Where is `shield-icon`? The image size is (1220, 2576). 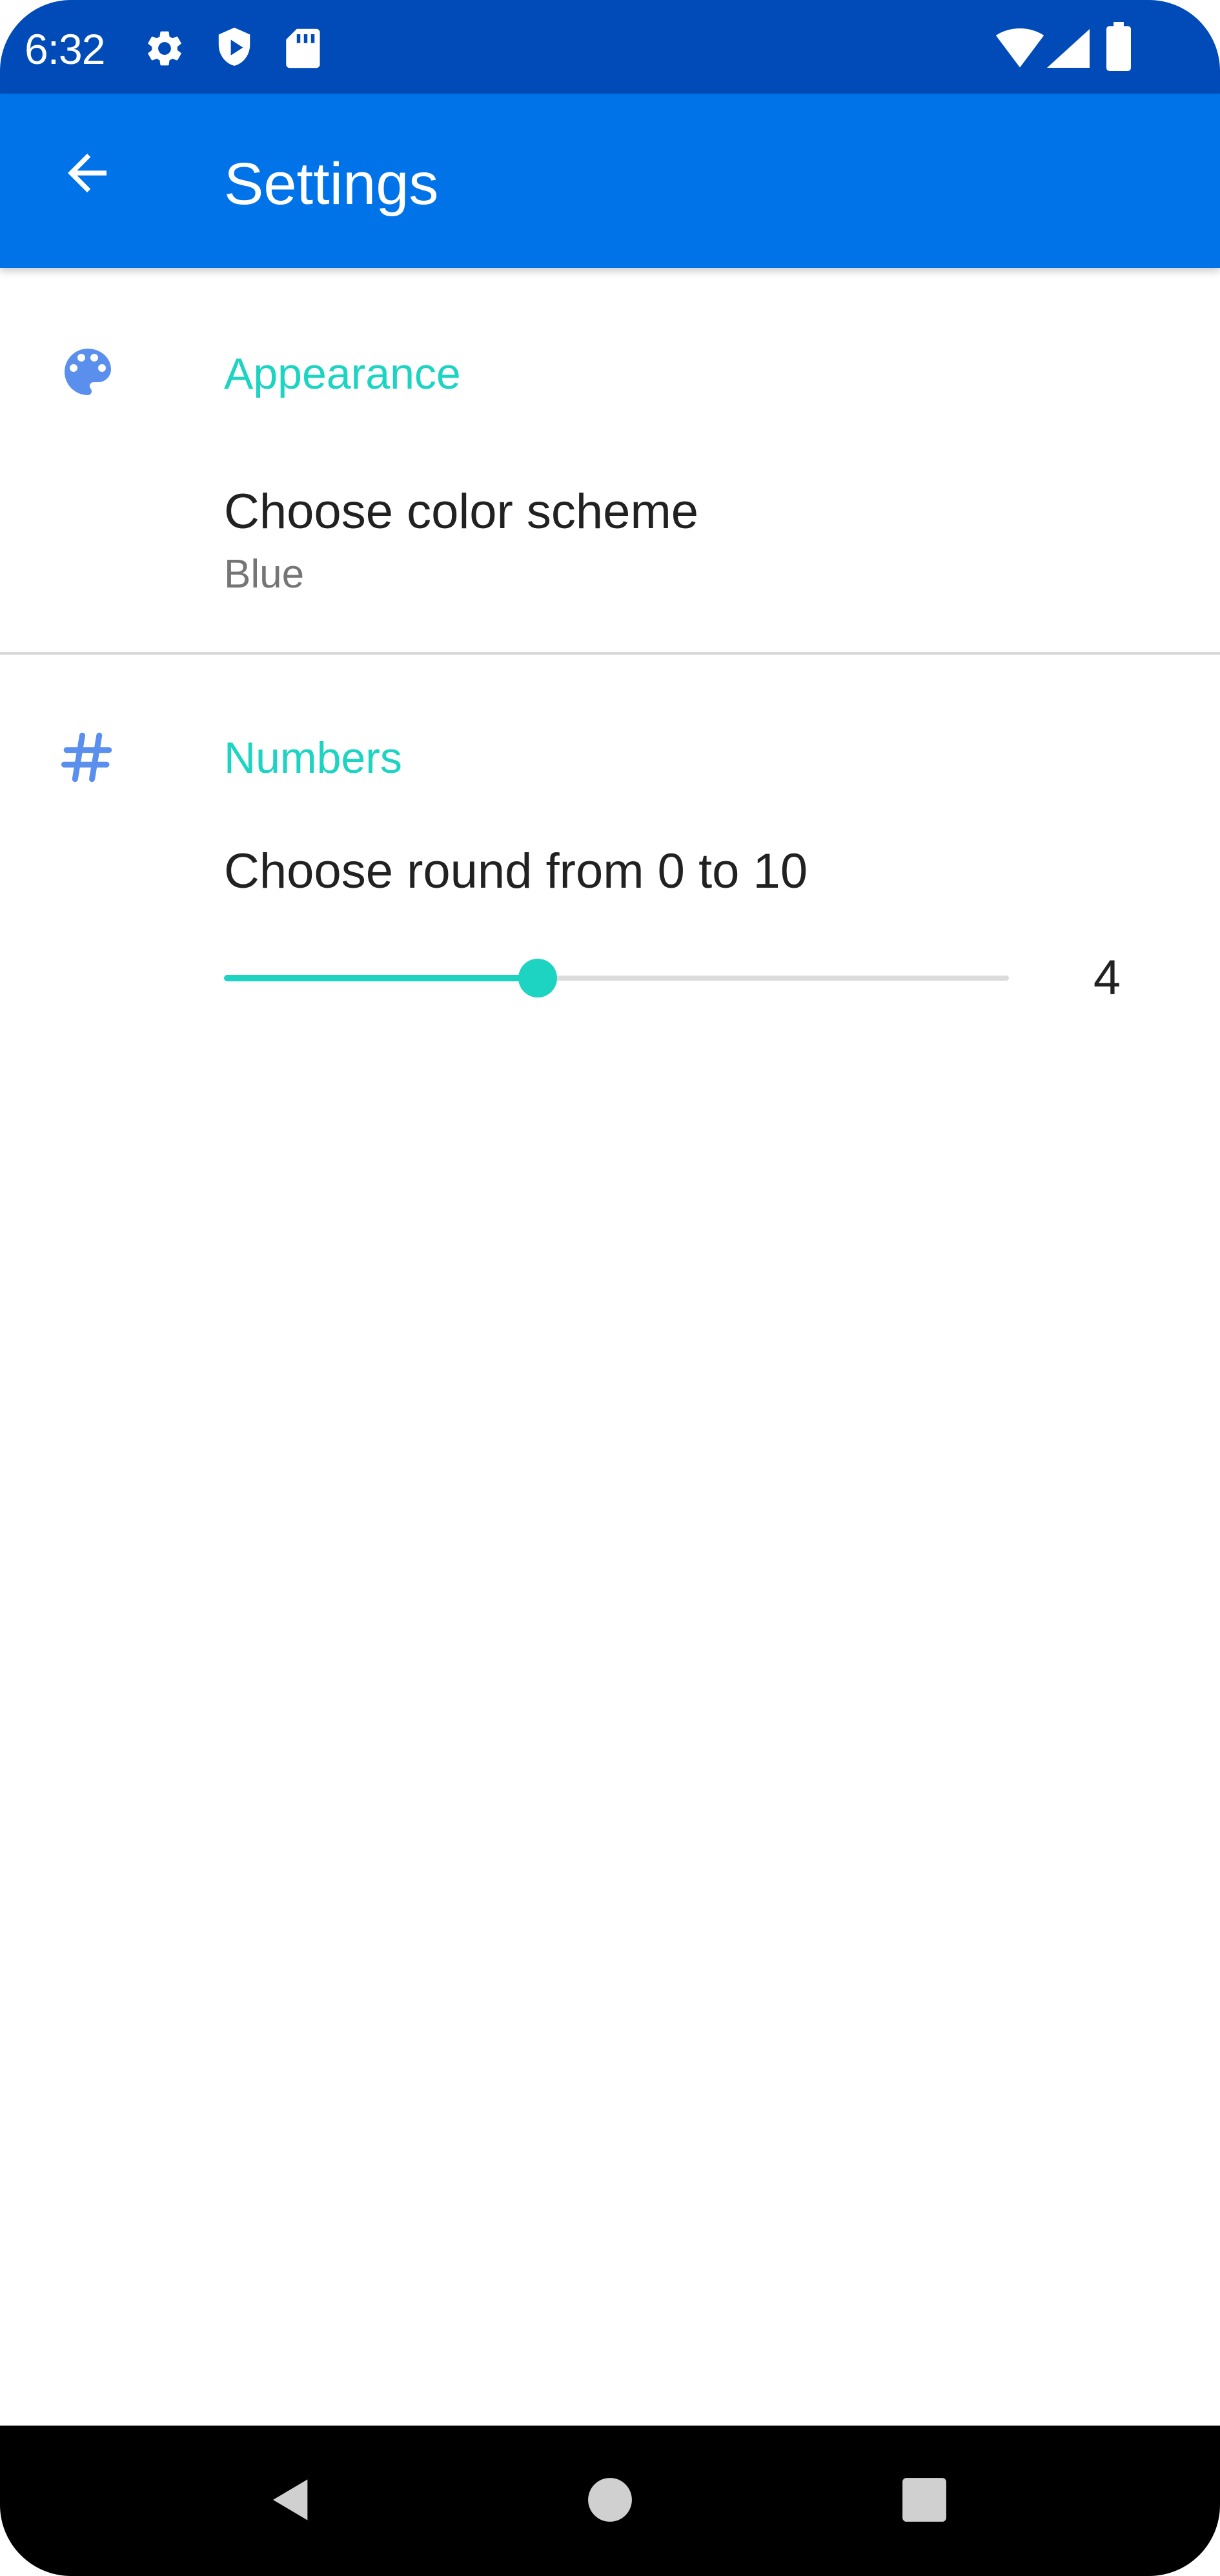 shield-icon is located at coordinates (234, 47).